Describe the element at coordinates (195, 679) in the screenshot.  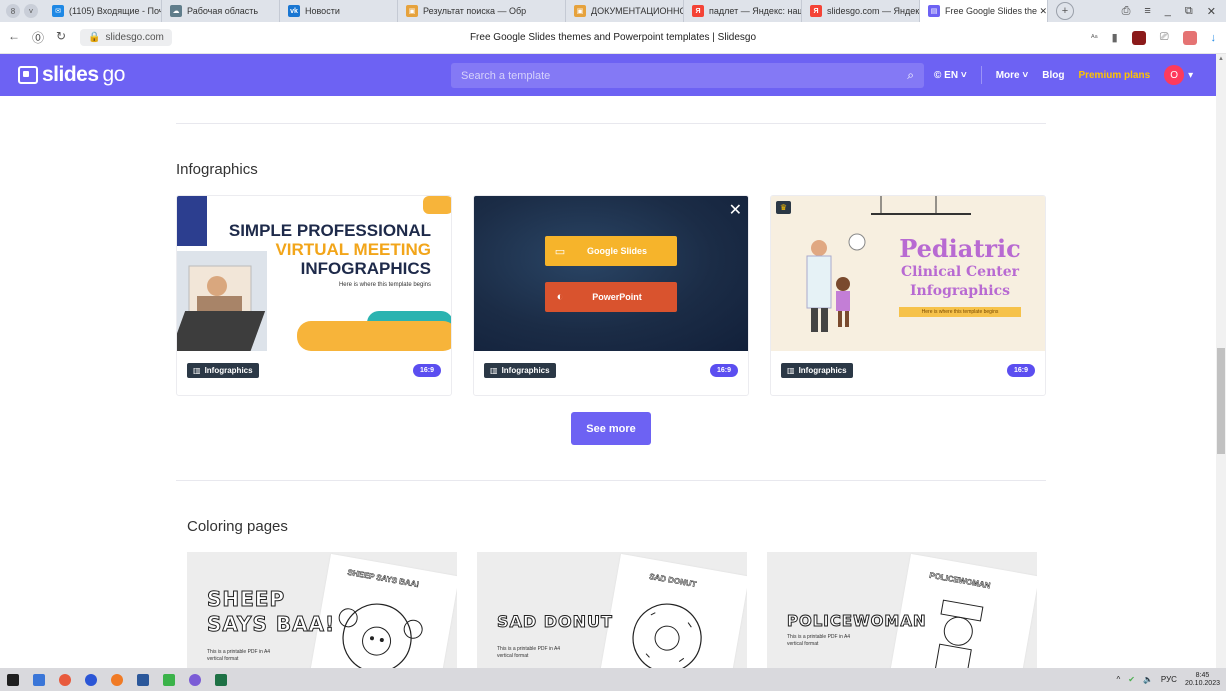
I see `taskbar-viber` at that location.